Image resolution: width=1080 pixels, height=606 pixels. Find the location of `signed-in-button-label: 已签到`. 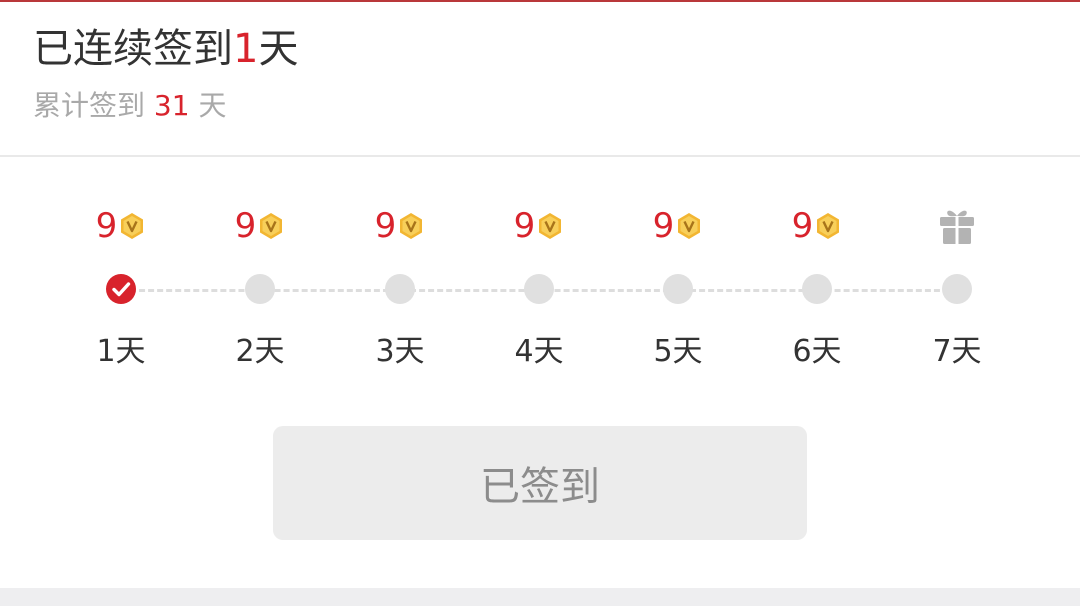

signed-in-button-label: 已签到 is located at coordinates (540, 487).